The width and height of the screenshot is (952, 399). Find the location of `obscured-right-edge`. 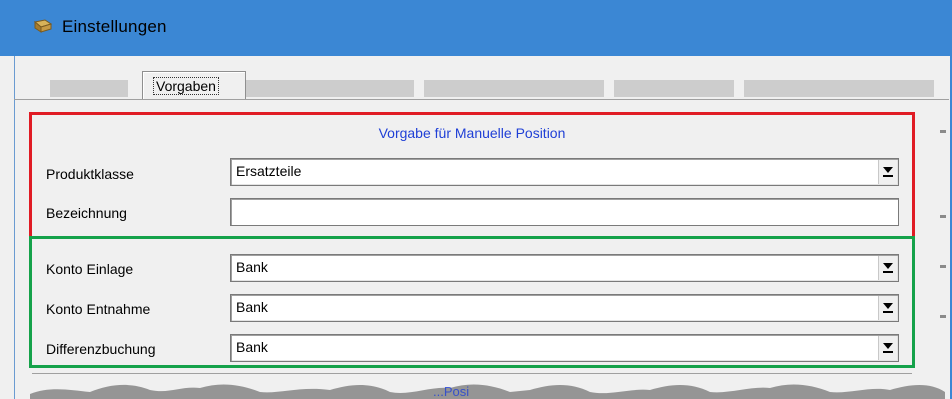

obscured-right-edge is located at coordinates (944, 230).